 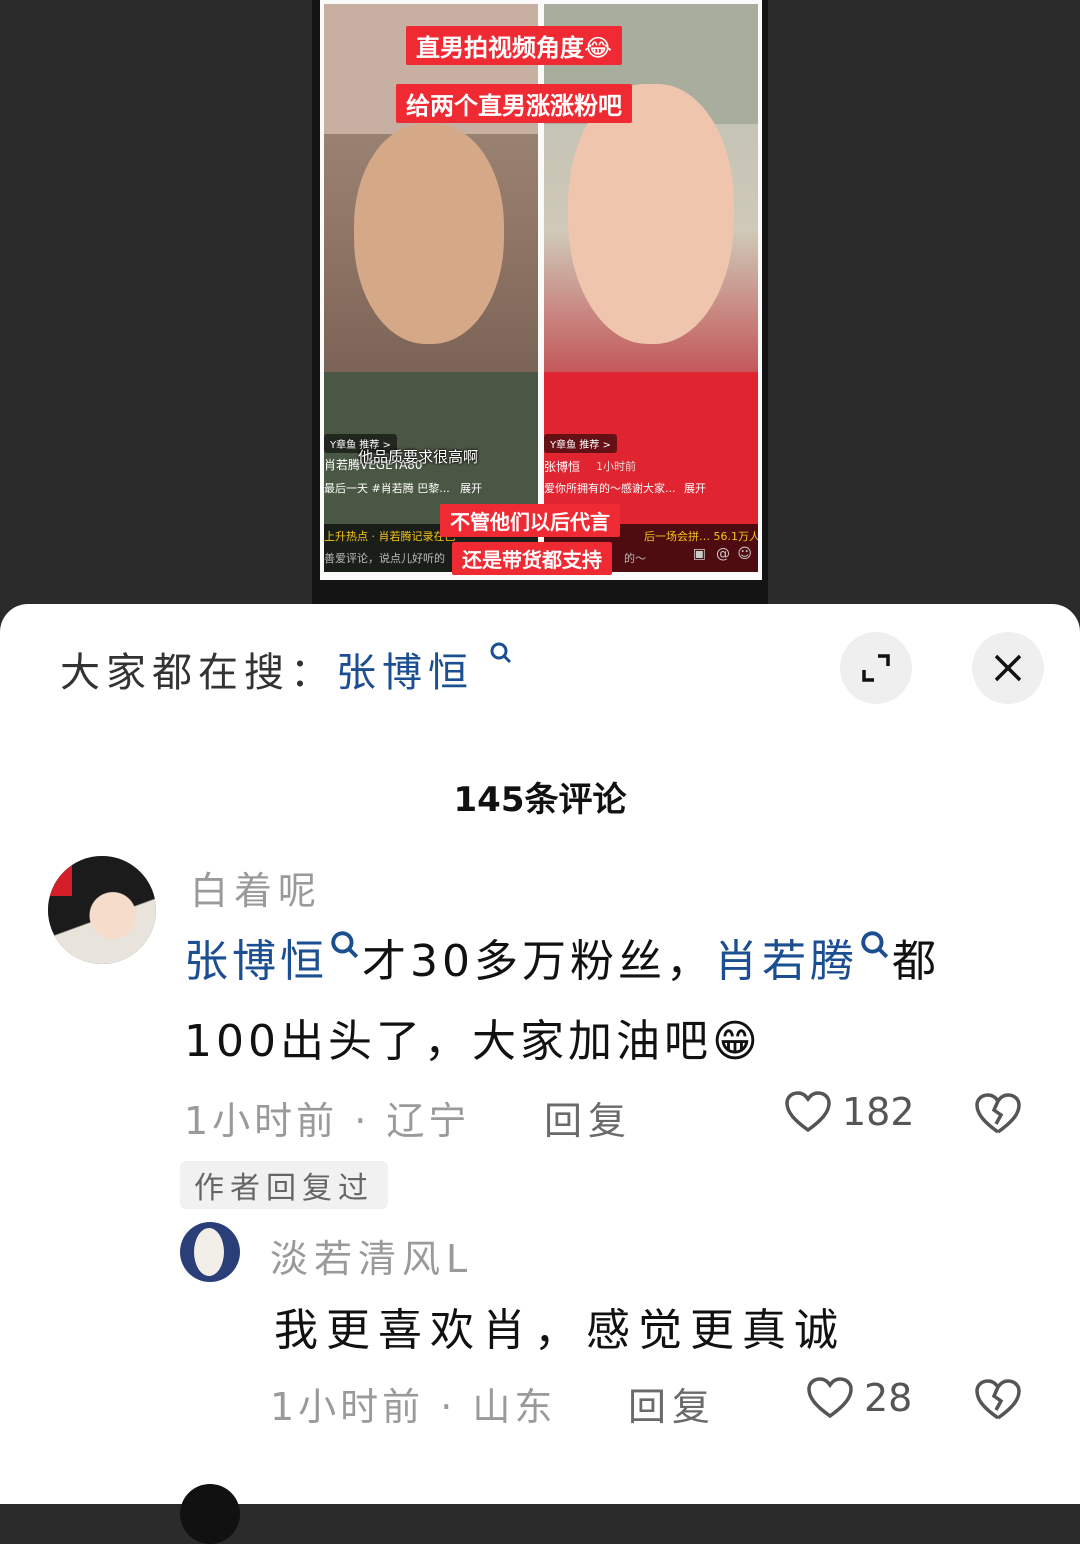 What do you see at coordinates (651, 214) in the screenshot?
I see `face-right` at bounding box center [651, 214].